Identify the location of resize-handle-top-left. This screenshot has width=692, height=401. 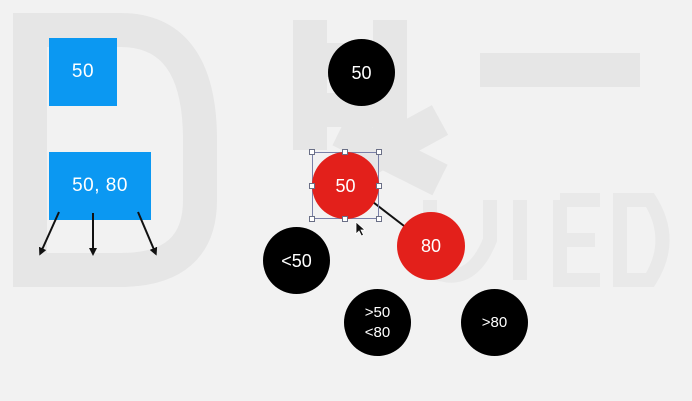
(312, 152).